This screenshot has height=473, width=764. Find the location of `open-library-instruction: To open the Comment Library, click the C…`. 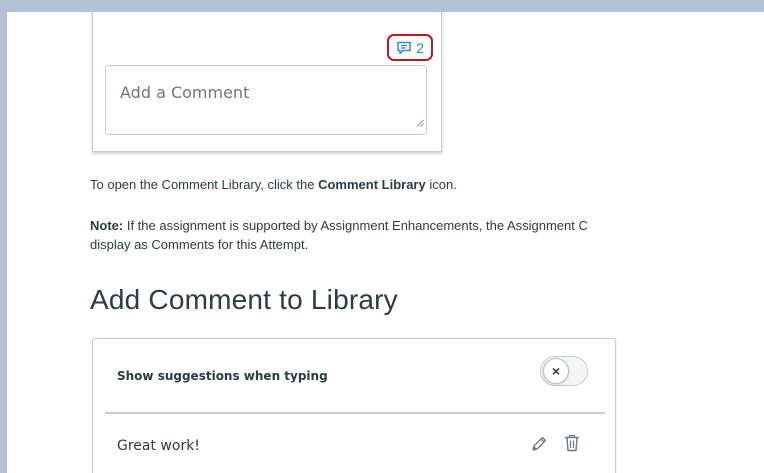

open-library-instruction: To open the Comment Library, click the C… is located at coordinates (273, 184).